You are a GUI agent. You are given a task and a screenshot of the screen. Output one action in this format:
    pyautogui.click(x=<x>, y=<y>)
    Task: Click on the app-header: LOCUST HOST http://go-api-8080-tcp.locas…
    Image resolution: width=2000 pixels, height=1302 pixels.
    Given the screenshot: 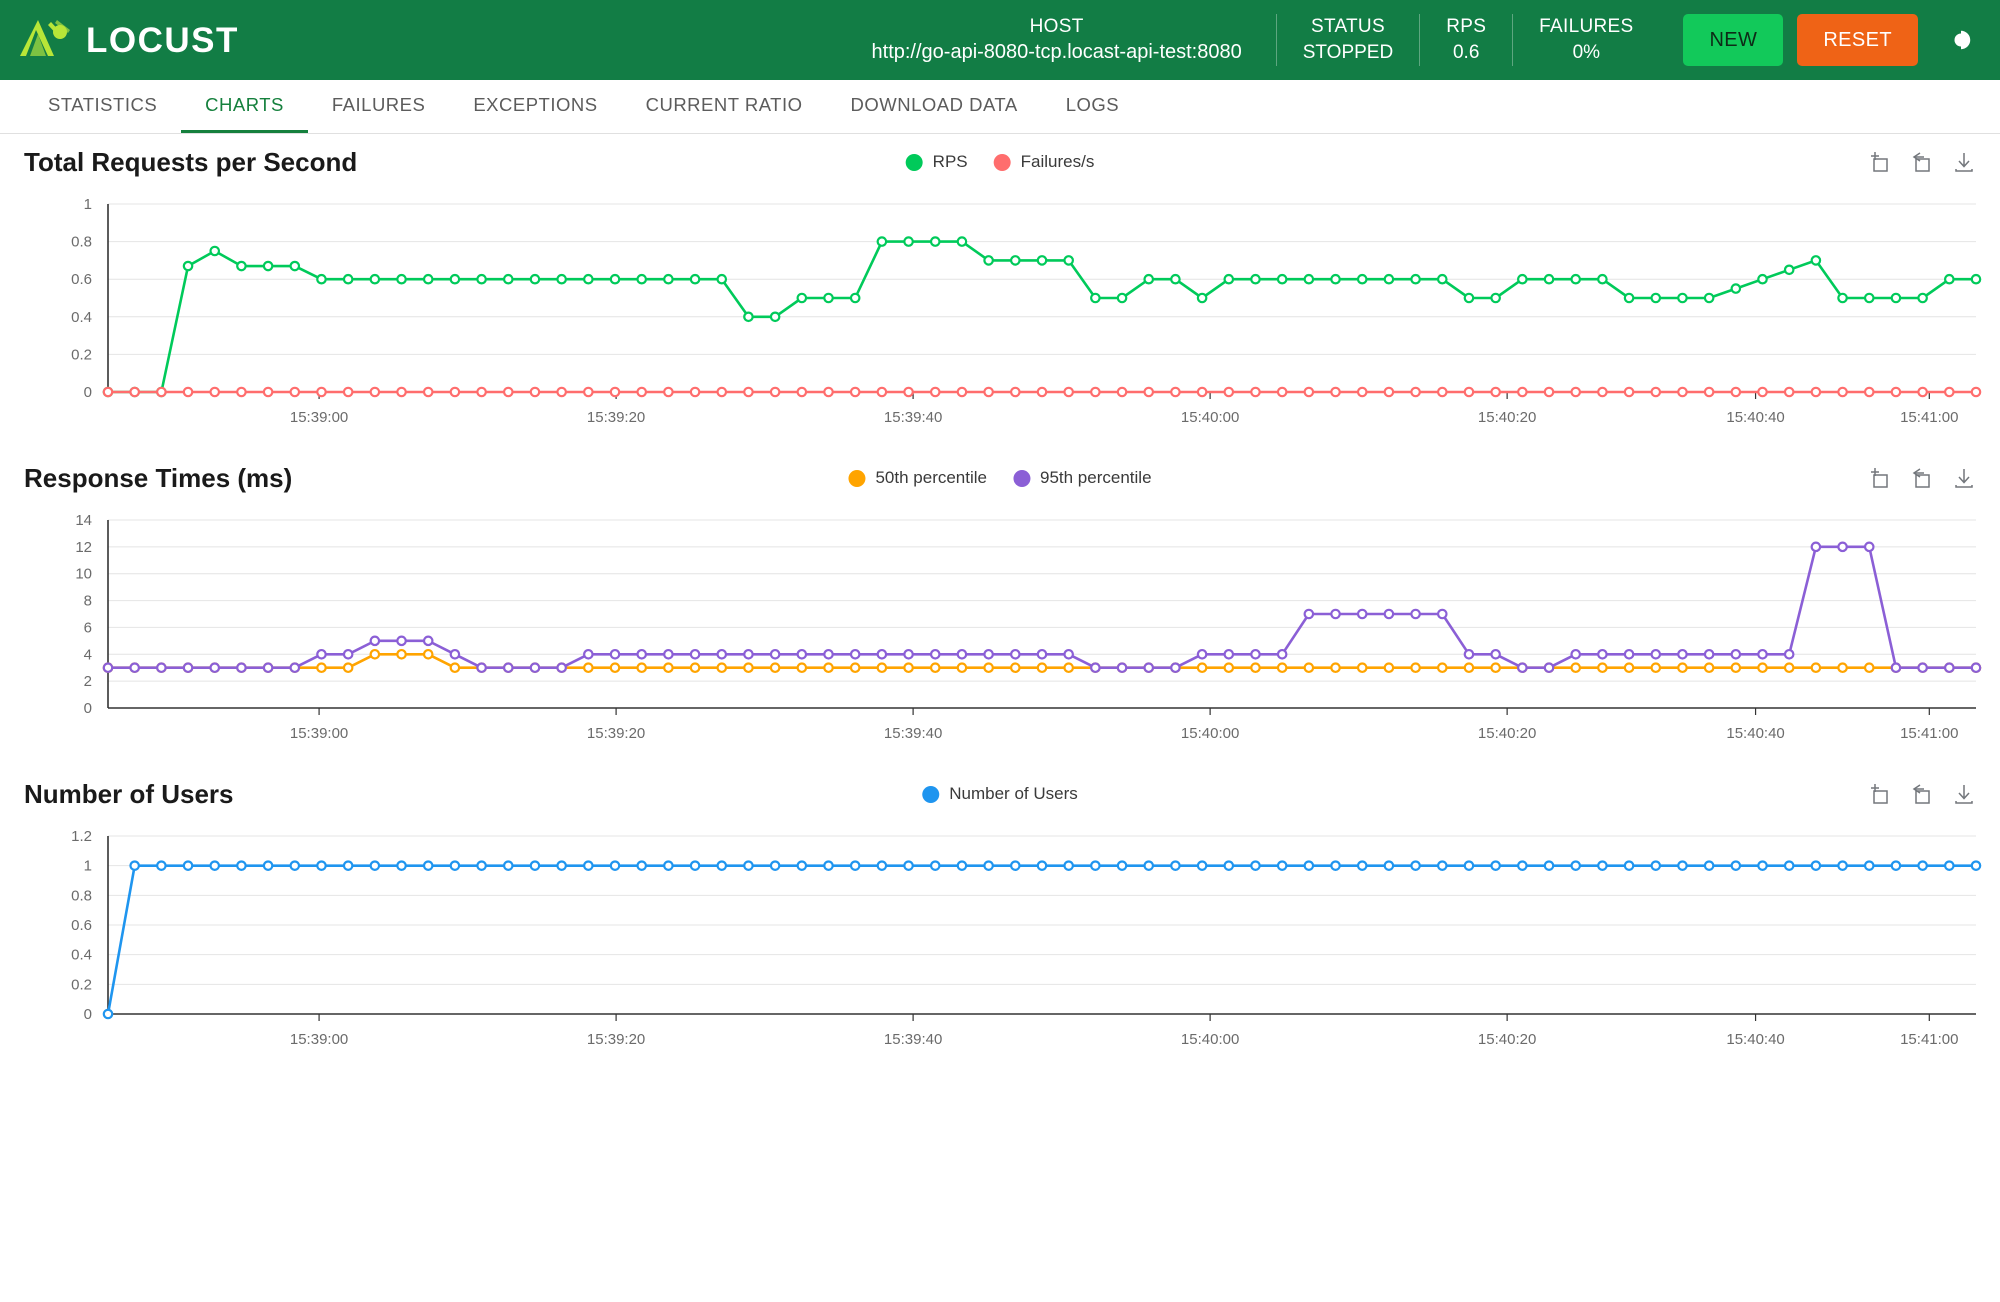 What is the action you would take?
    pyautogui.click(x=1000, y=40)
    